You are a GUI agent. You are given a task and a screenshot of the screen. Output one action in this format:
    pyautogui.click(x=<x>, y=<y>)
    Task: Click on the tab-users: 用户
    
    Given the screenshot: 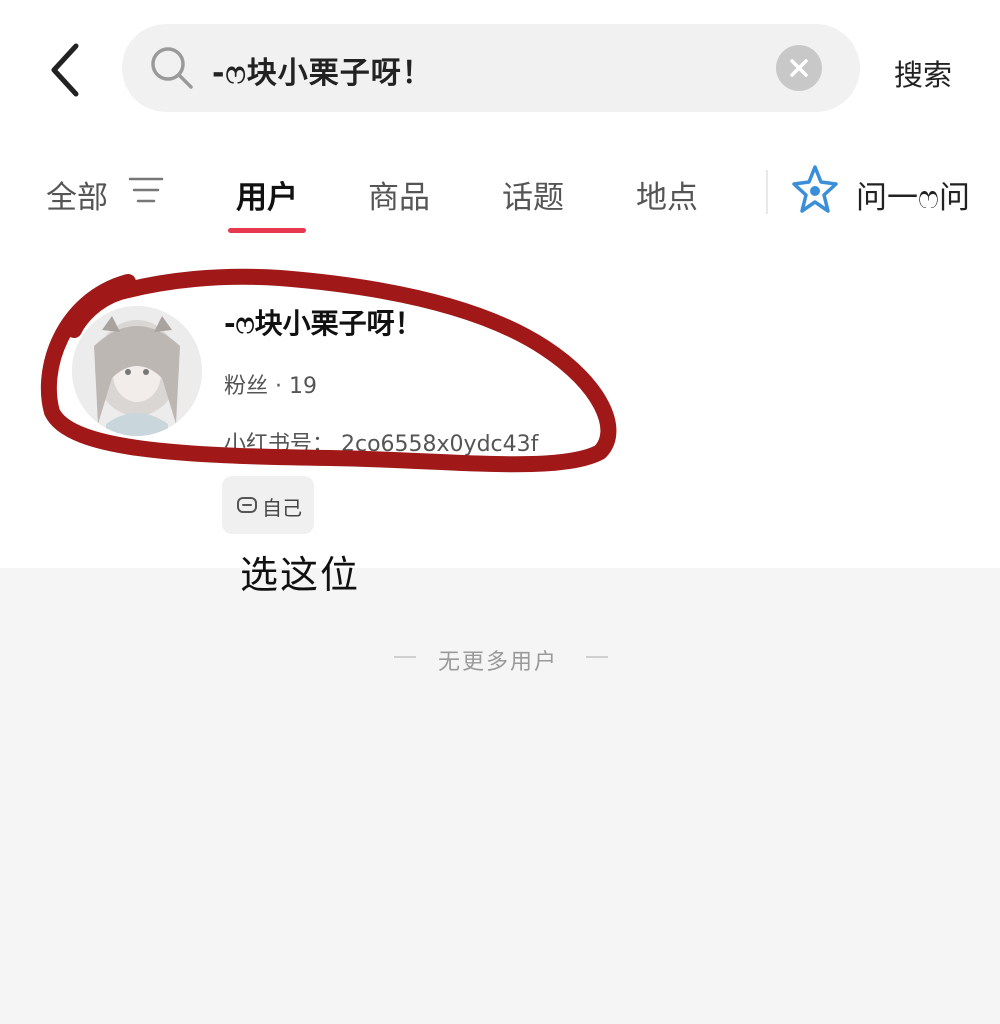 What is the action you would take?
    pyautogui.click(x=267, y=194)
    